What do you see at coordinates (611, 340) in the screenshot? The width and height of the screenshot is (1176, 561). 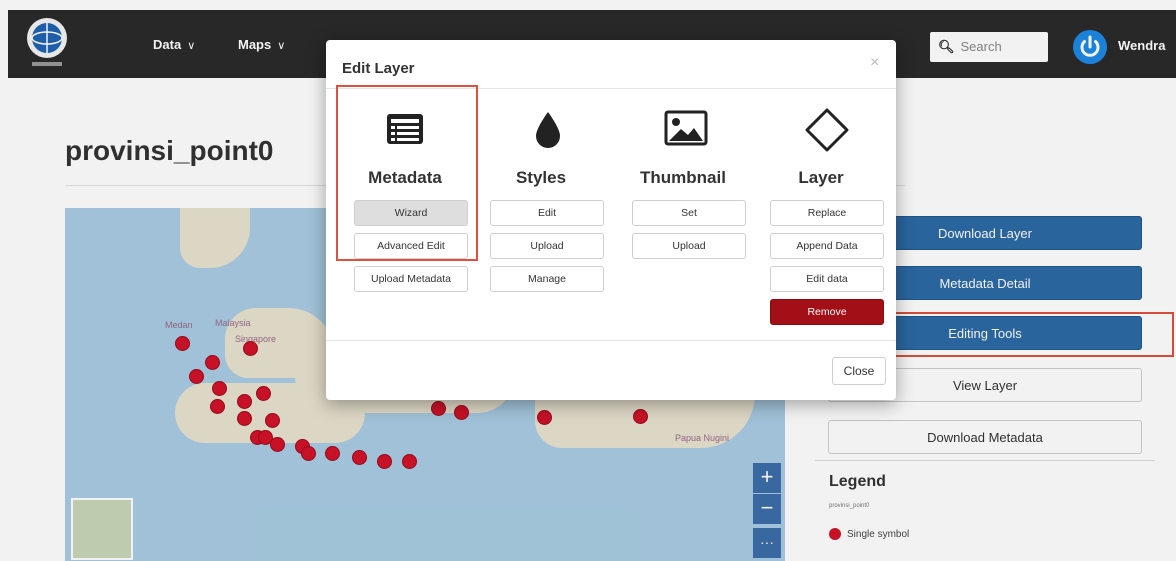 I see `modal-footer-divider` at bounding box center [611, 340].